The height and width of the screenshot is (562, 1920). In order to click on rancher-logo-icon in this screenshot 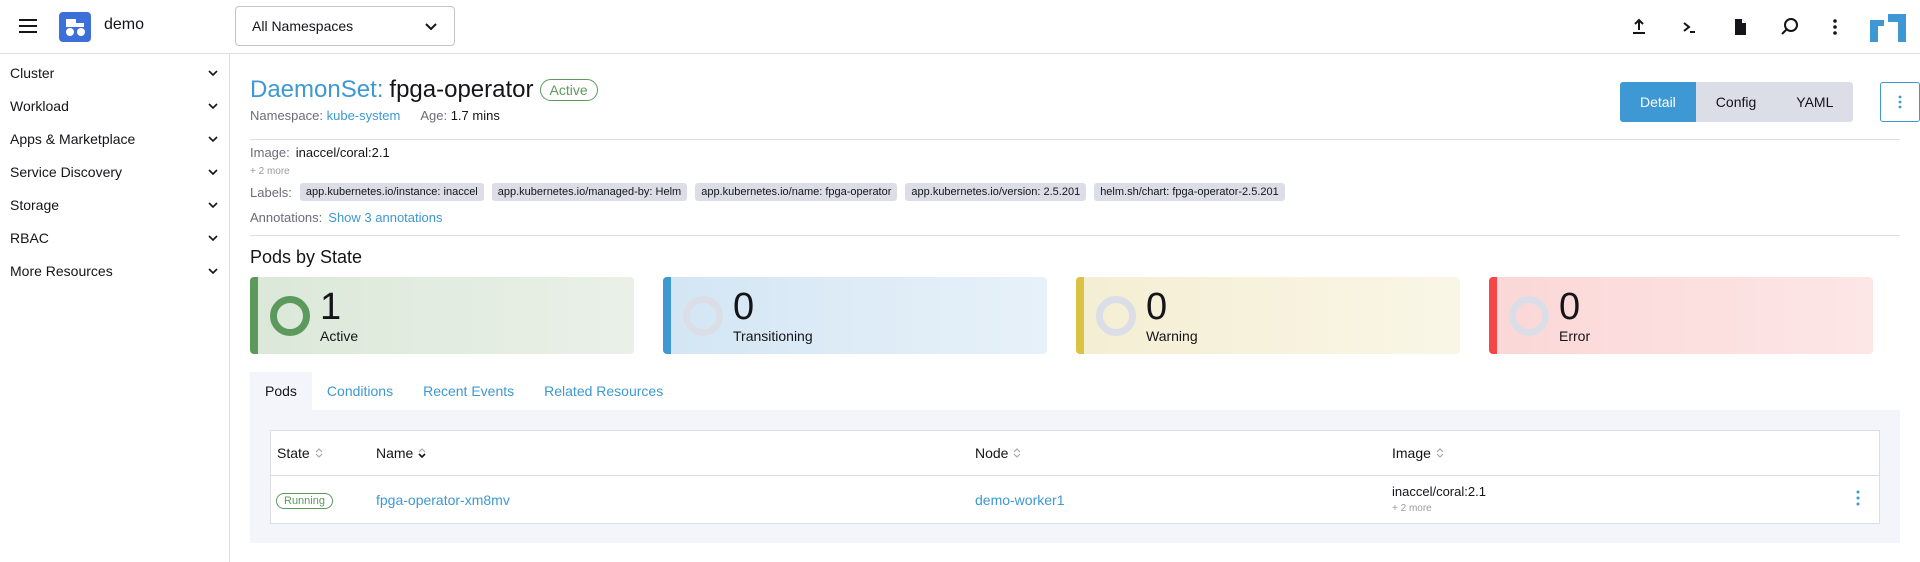, I will do `click(1888, 29)`.